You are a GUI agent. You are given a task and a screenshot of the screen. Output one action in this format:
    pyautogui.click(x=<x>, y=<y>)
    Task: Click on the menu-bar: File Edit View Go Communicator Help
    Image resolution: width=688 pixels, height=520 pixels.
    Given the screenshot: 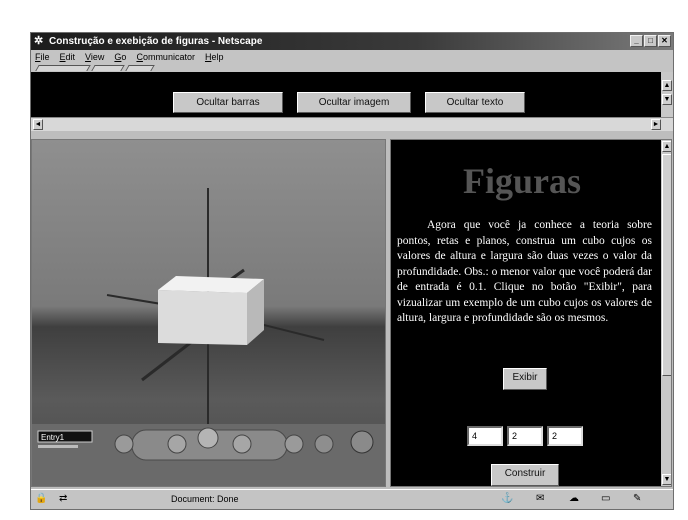 What is the action you would take?
    pyautogui.click(x=352, y=57)
    